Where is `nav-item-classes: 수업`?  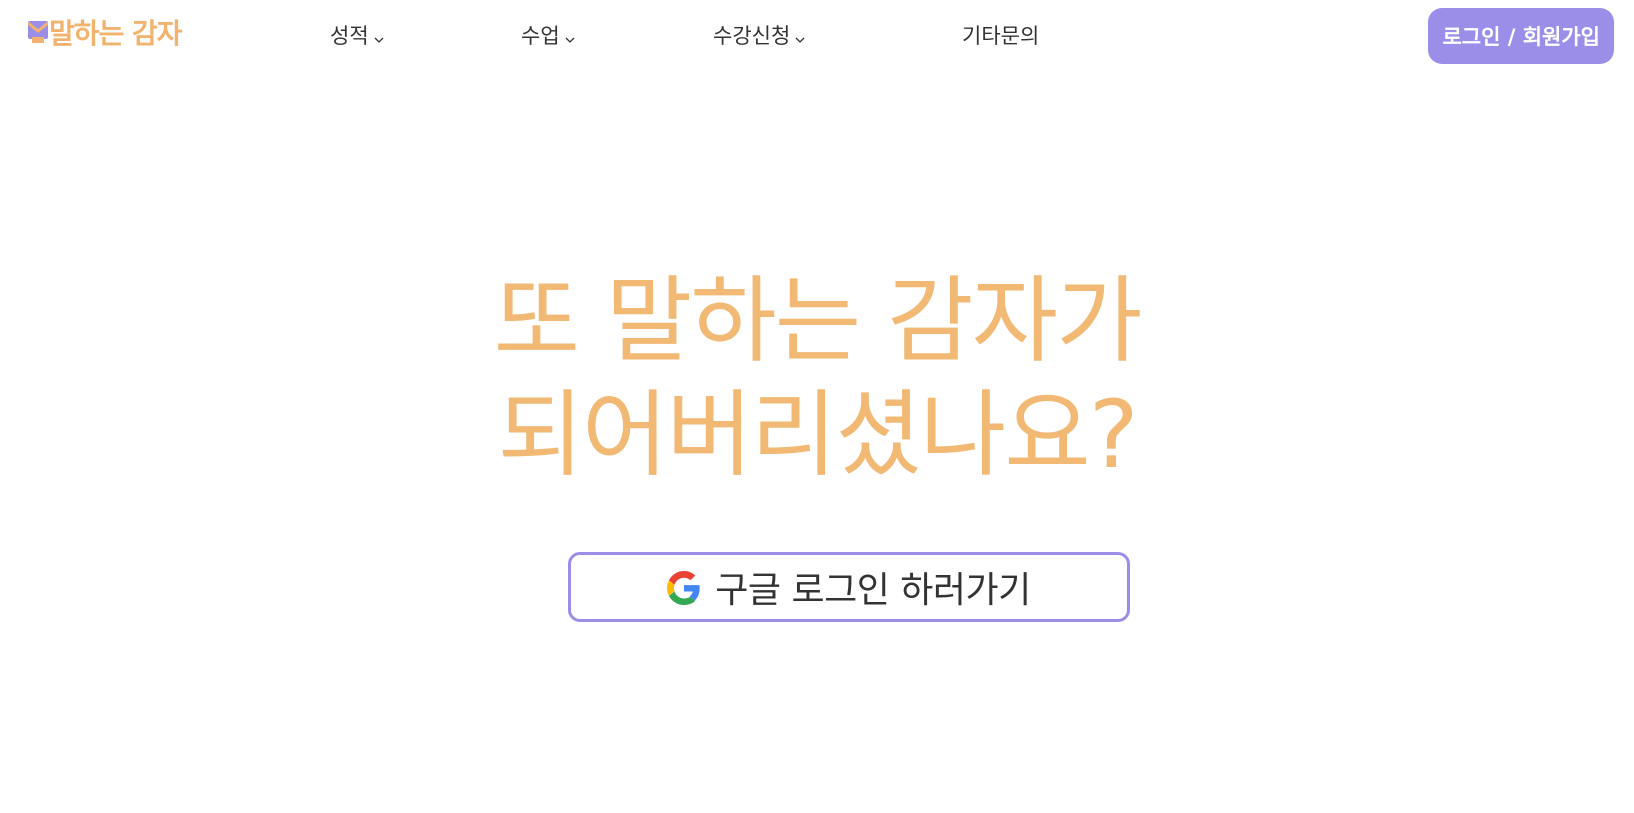
nav-item-classes: 수업 is located at coordinates (548, 35).